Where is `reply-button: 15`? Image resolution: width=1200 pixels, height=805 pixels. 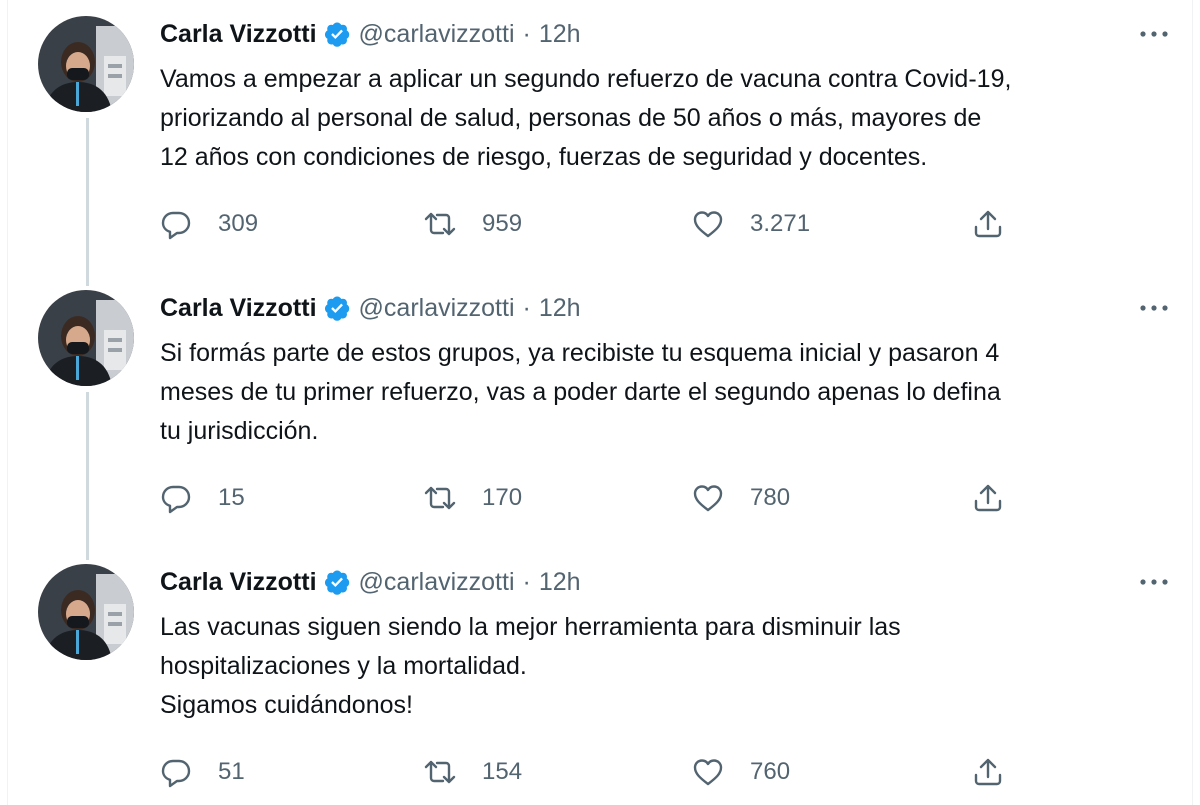
reply-button: 15 is located at coordinates (202, 498).